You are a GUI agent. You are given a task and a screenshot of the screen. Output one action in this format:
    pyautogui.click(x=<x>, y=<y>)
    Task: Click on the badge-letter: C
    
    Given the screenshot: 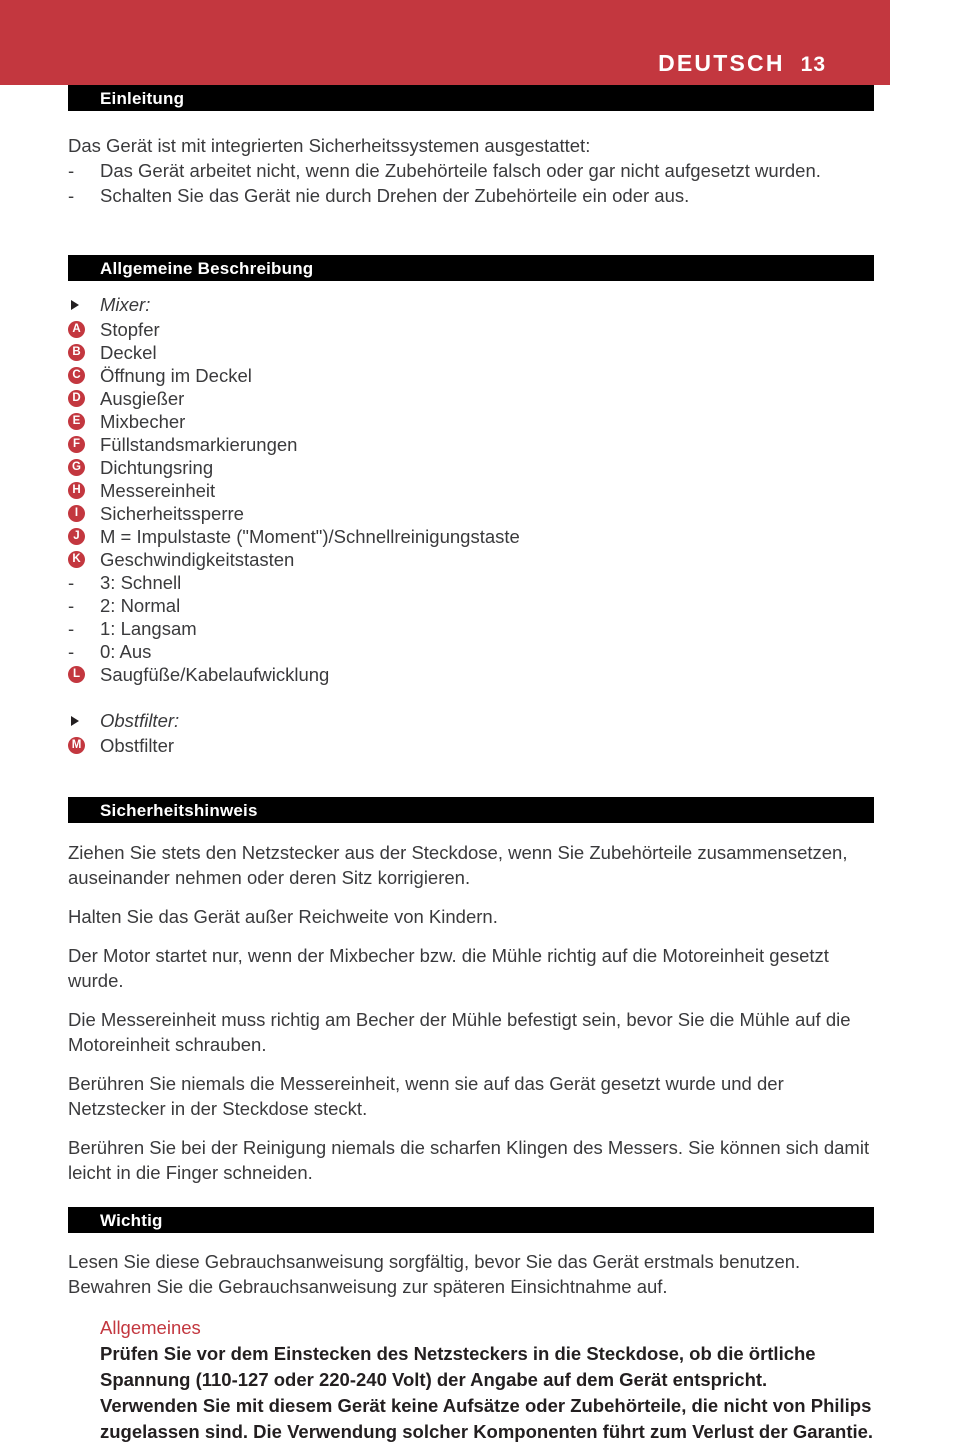 What is the action you would take?
    pyautogui.click(x=76, y=375)
    